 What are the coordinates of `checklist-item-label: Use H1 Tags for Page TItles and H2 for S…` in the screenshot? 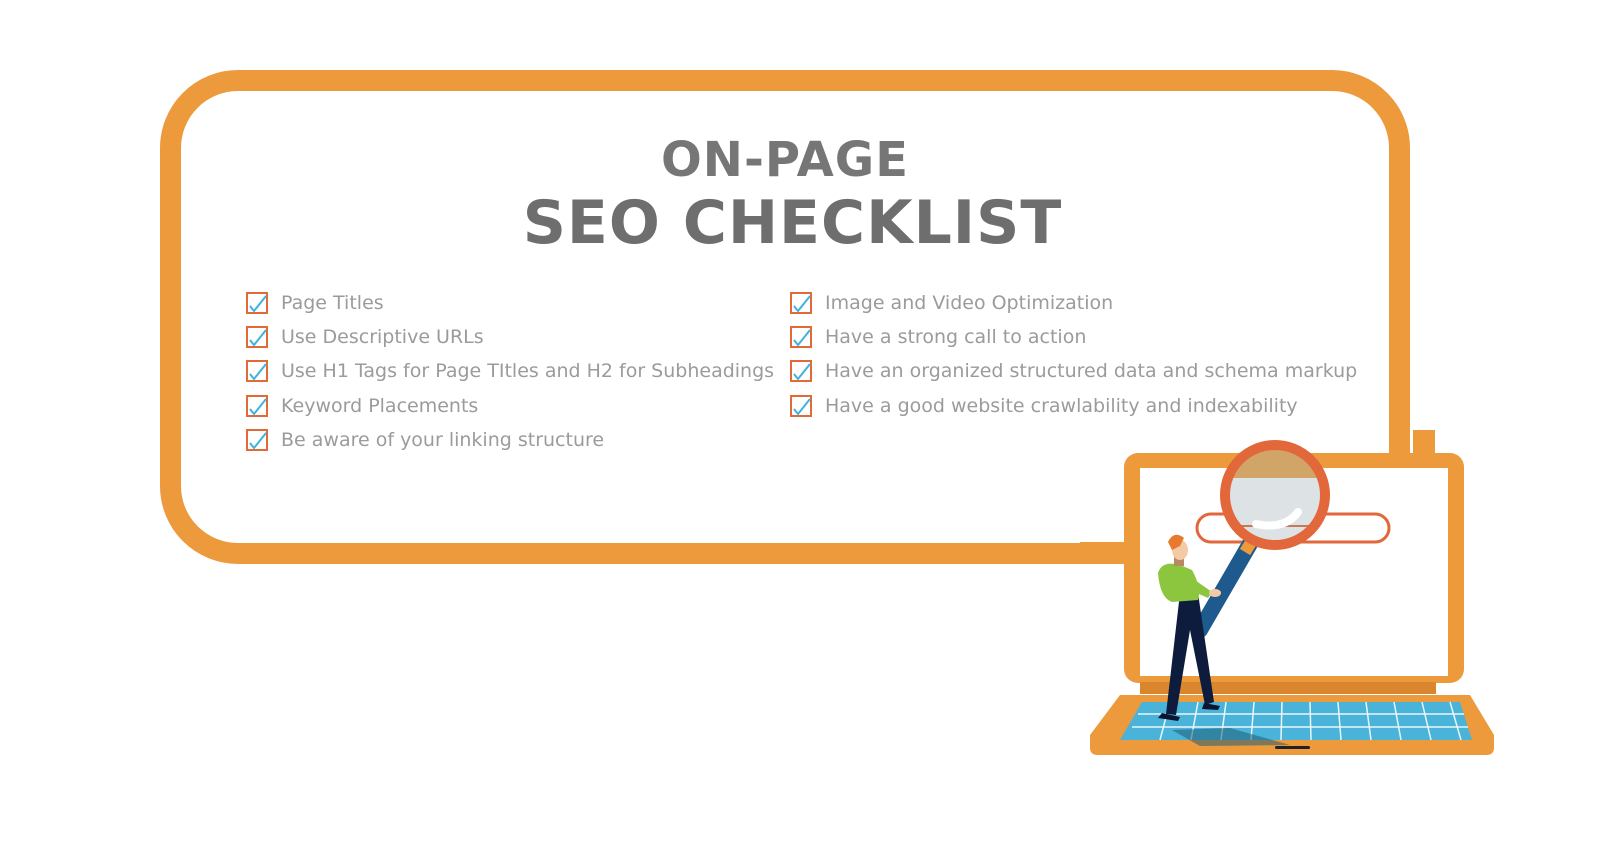 It's located at (528, 371).